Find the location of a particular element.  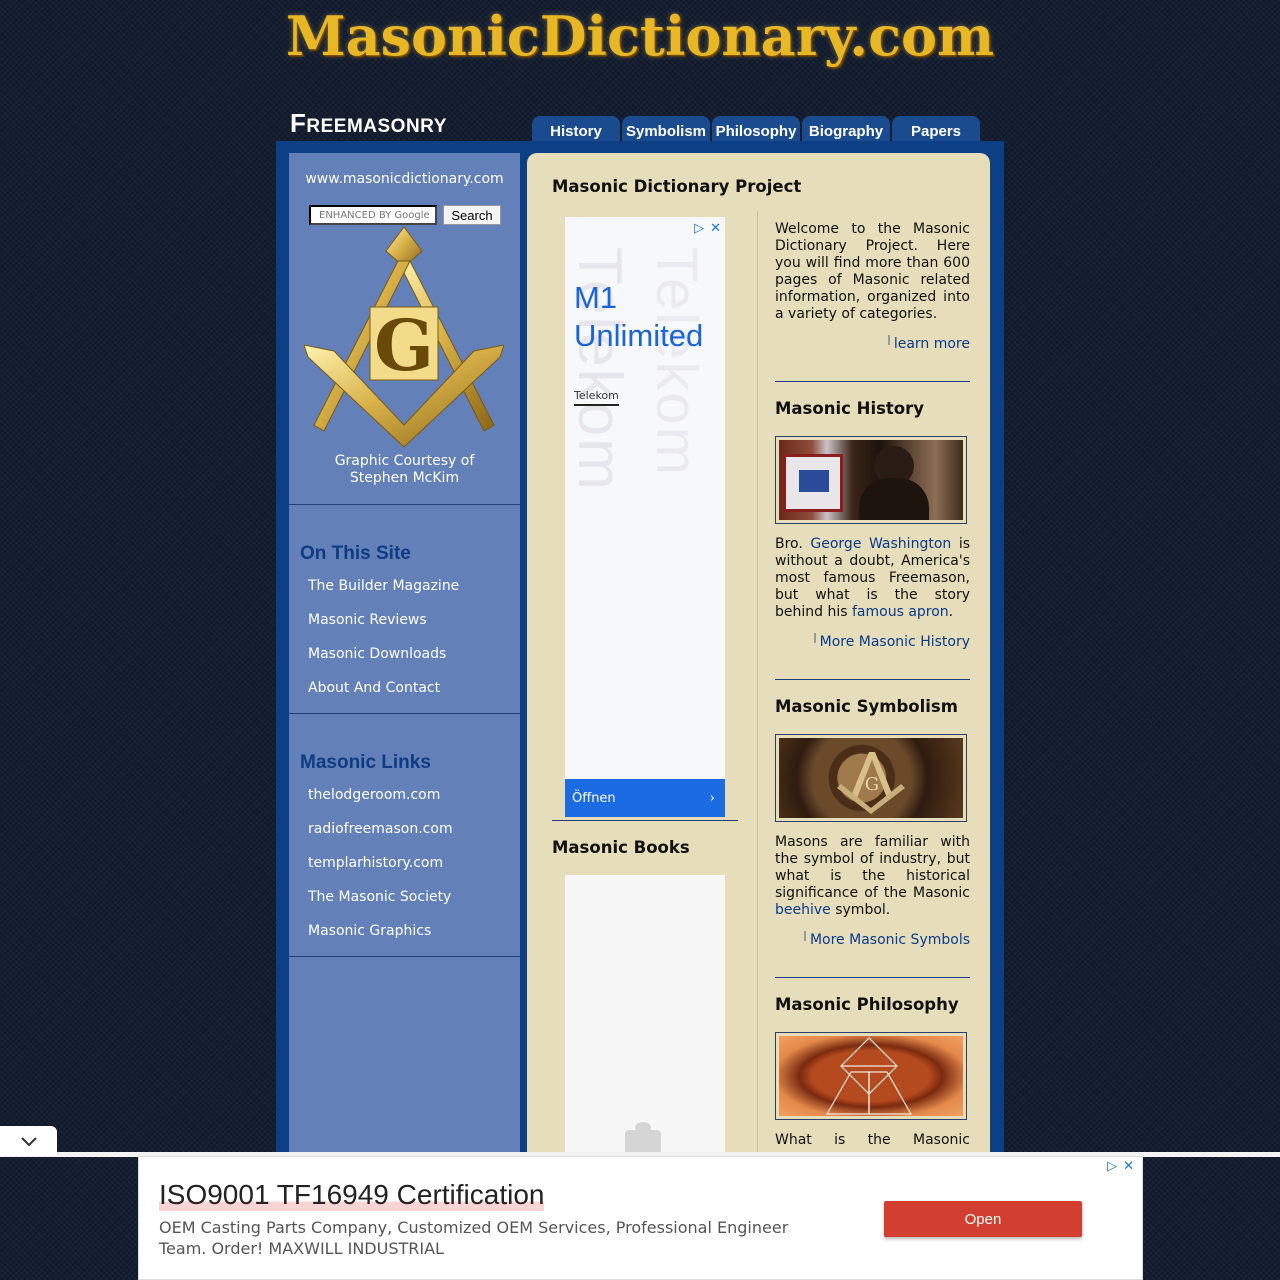

more-history-link: More Masonic History is located at coordinates (891, 641).